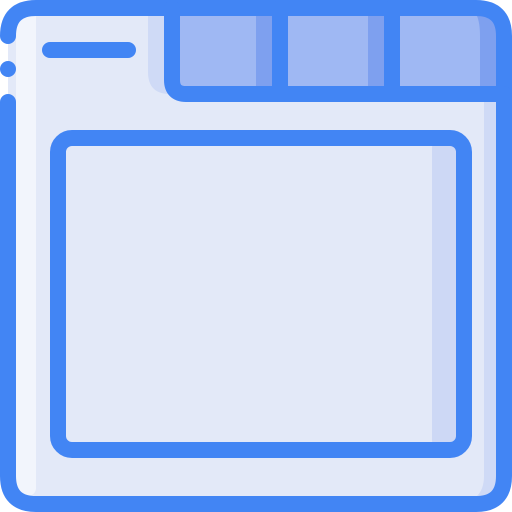 This screenshot has width=512, height=512. What do you see at coordinates (8, 69) in the screenshot?
I see `frame-dot` at bounding box center [8, 69].